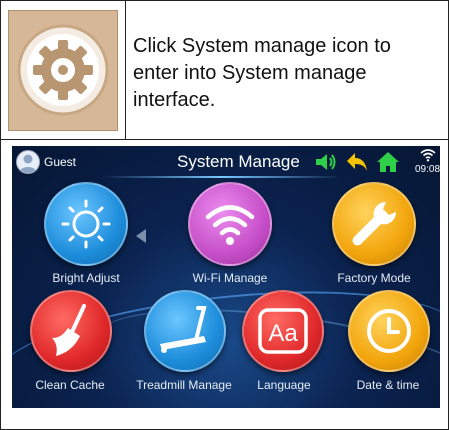 This screenshot has width=449, height=430. Describe the element at coordinates (388, 162) in the screenshot. I see `home-icon` at that location.